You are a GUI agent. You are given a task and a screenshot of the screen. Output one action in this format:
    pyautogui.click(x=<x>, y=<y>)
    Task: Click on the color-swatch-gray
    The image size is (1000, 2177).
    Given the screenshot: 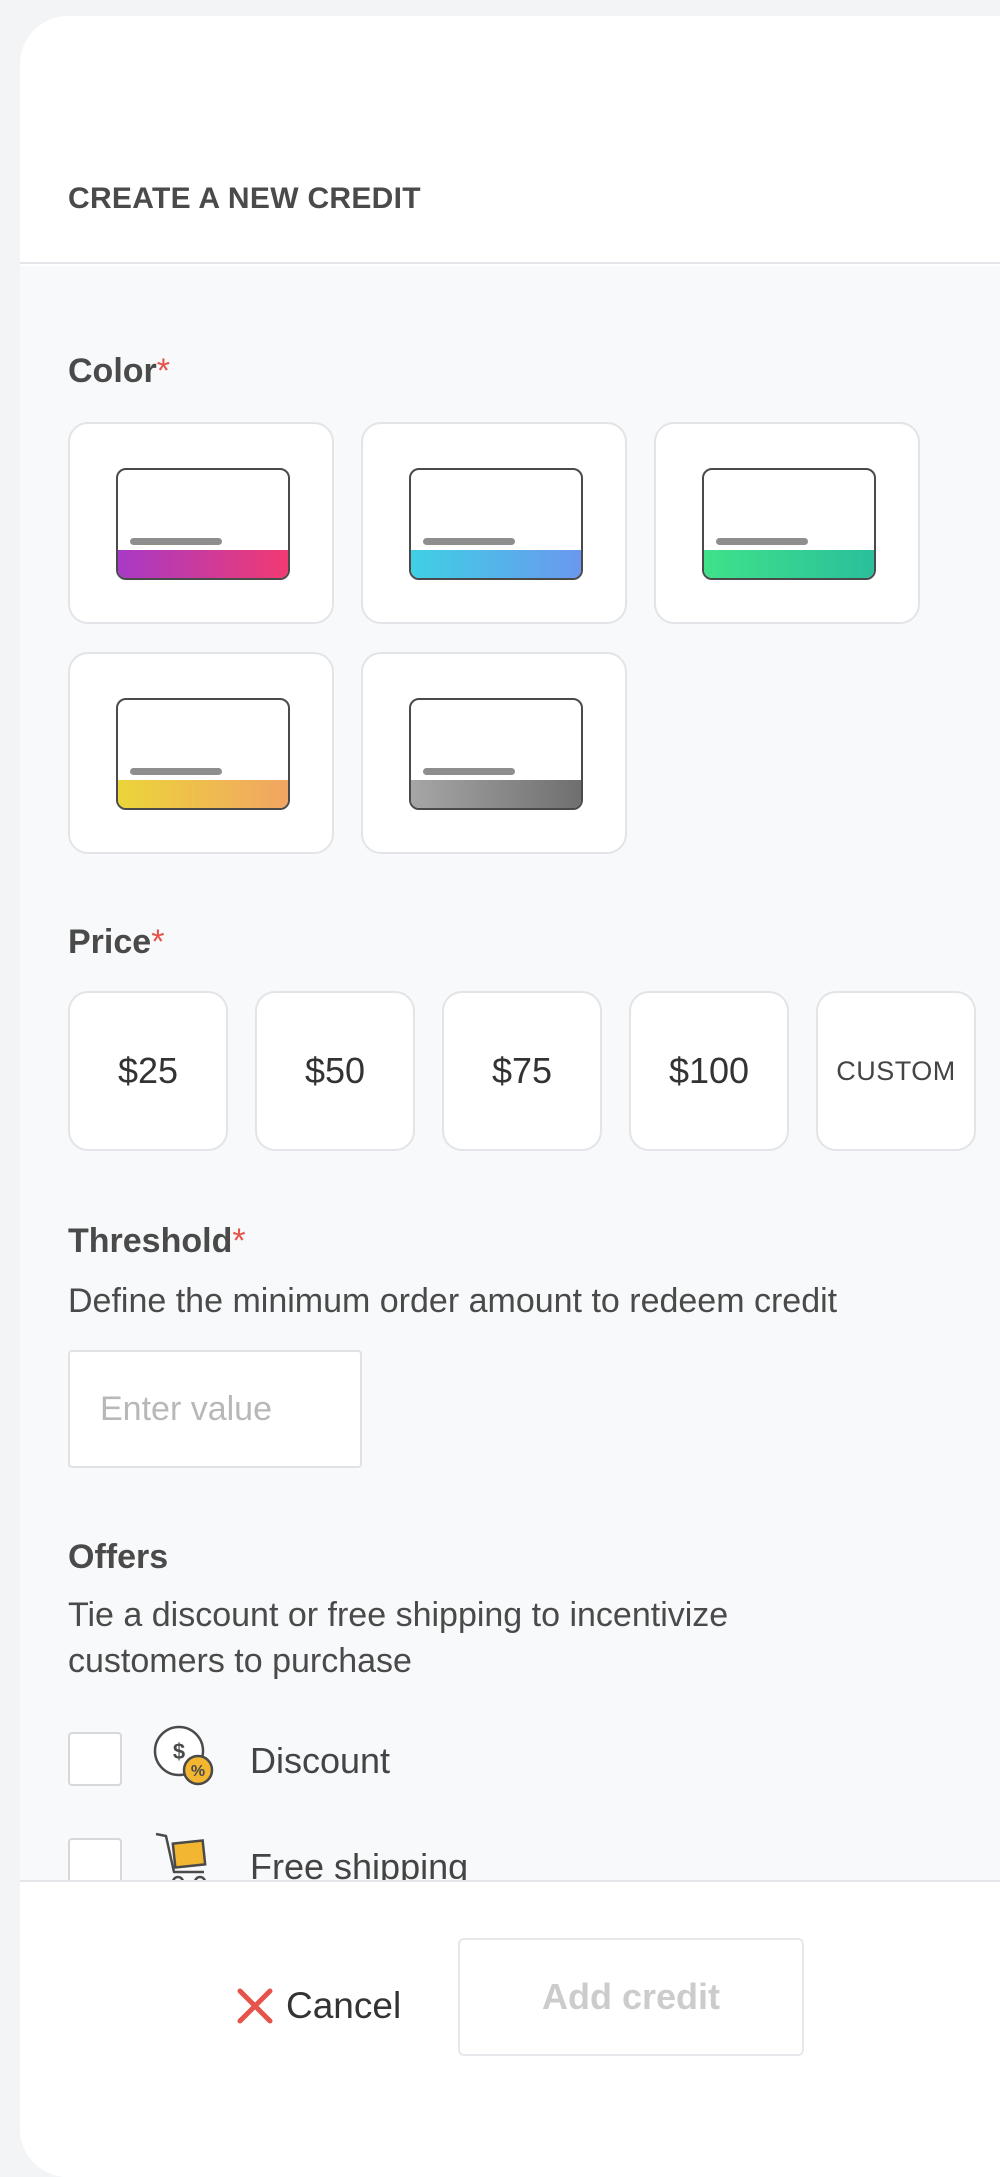 What is the action you would take?
    pyautogui.click(x=494, y=753)
    